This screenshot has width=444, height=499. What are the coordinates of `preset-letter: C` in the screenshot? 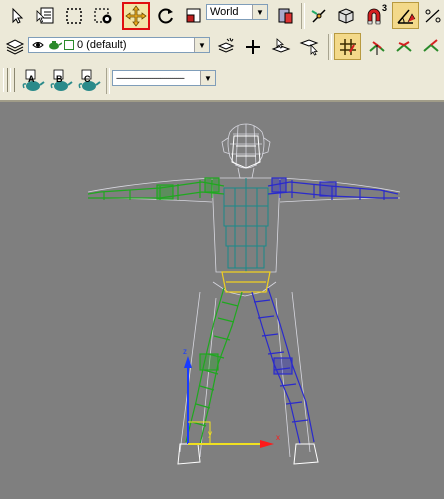 It's located at (87, 79).